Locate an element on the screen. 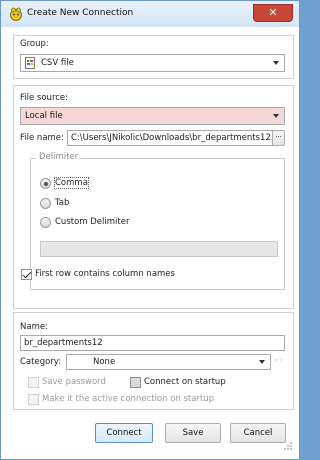 The height and width of the screenshot is (460, 320). radio-comma is located at coordinates (45, 183).